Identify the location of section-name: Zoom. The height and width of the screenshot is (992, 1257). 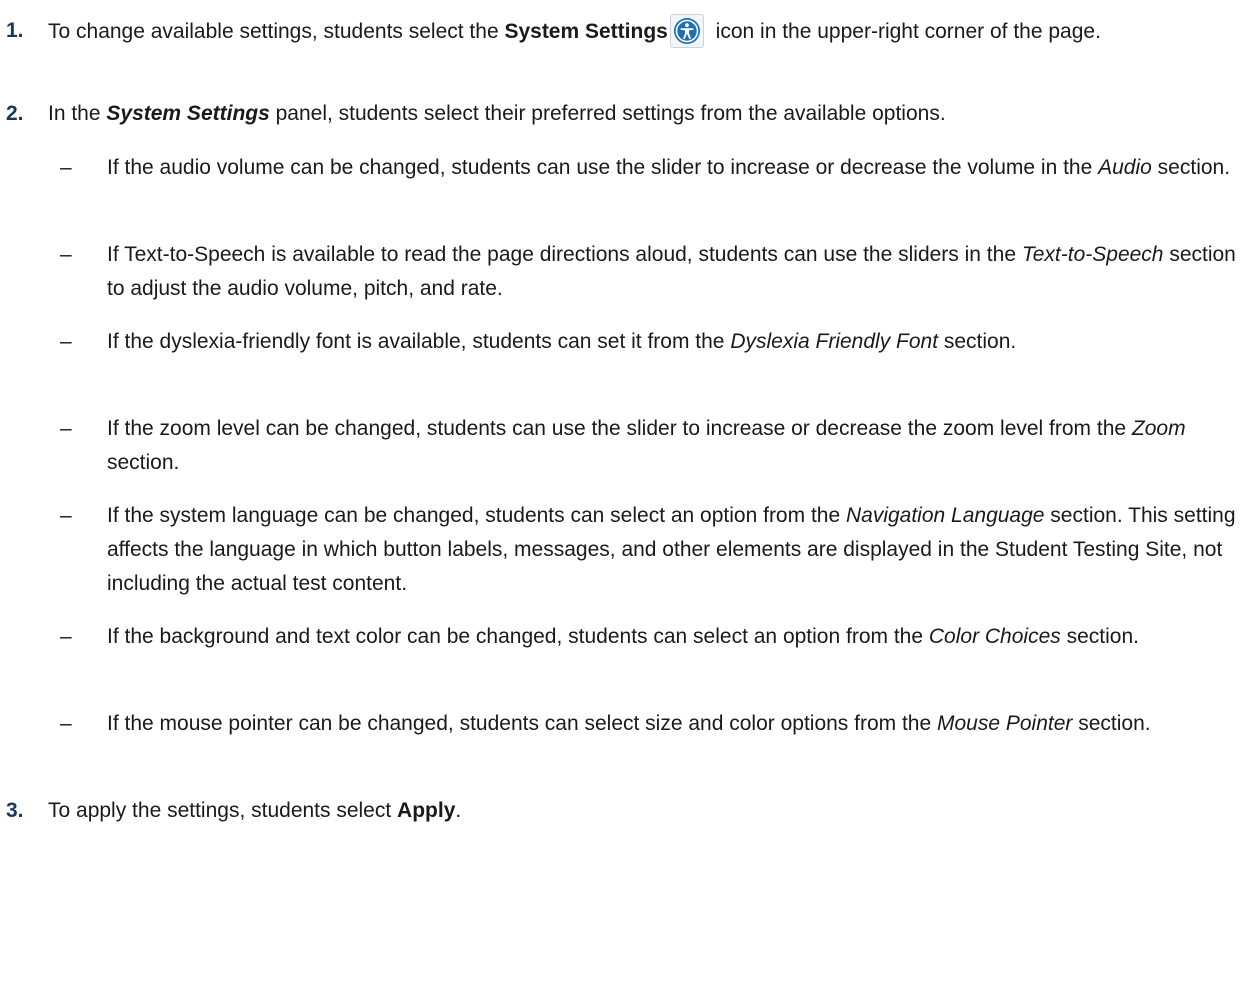
(1158, 428).